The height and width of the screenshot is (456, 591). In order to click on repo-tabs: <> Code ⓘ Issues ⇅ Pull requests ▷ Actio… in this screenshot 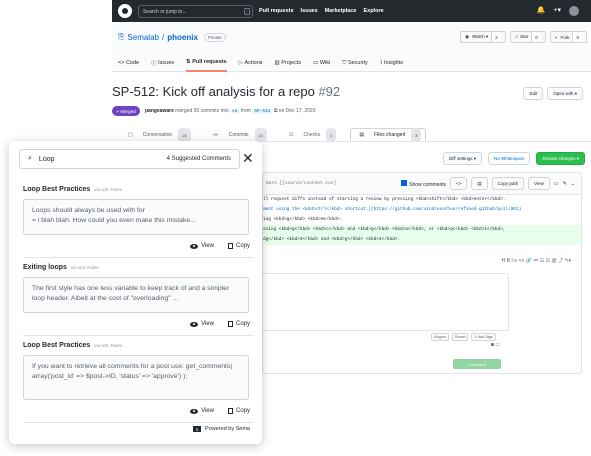, I will do `click(260, 63)`.